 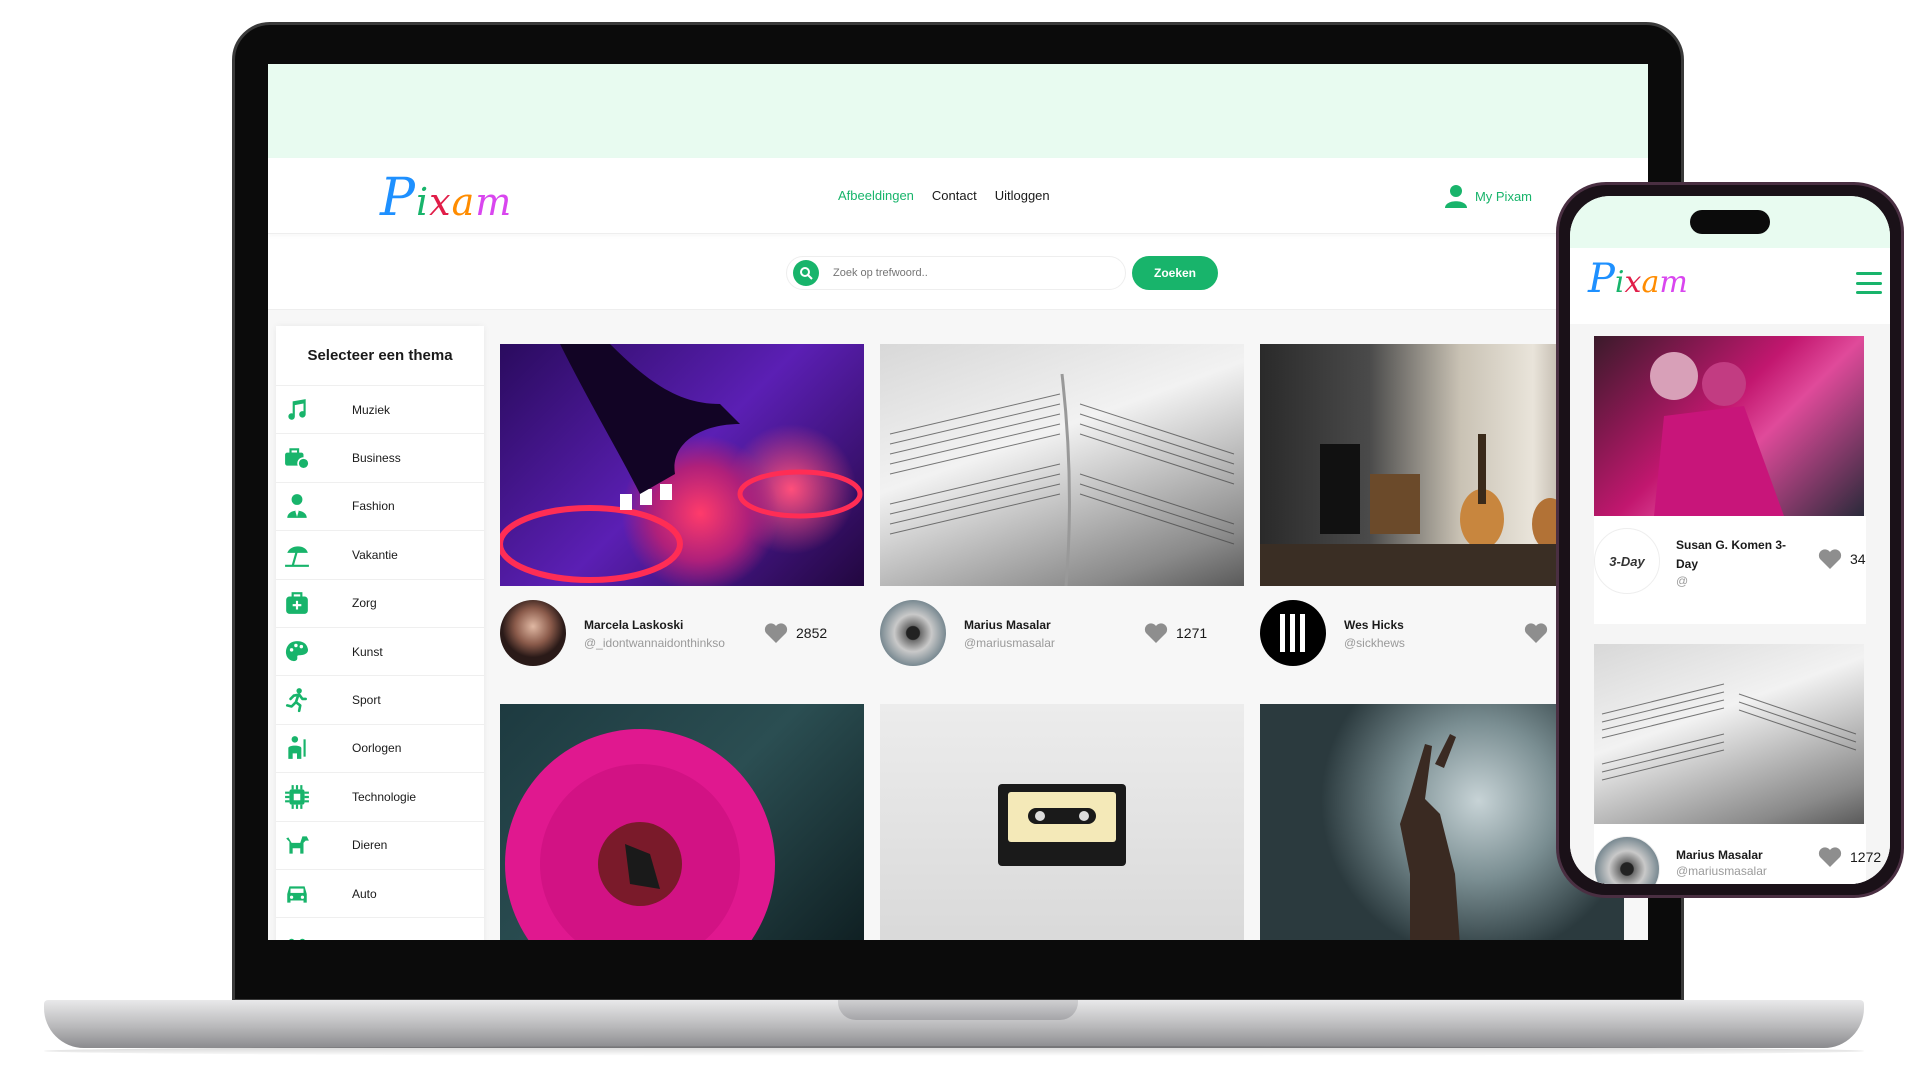 I want to click on nav-links: Afbeeldingen Contact Uitloggen, so click(x=944, y=195).